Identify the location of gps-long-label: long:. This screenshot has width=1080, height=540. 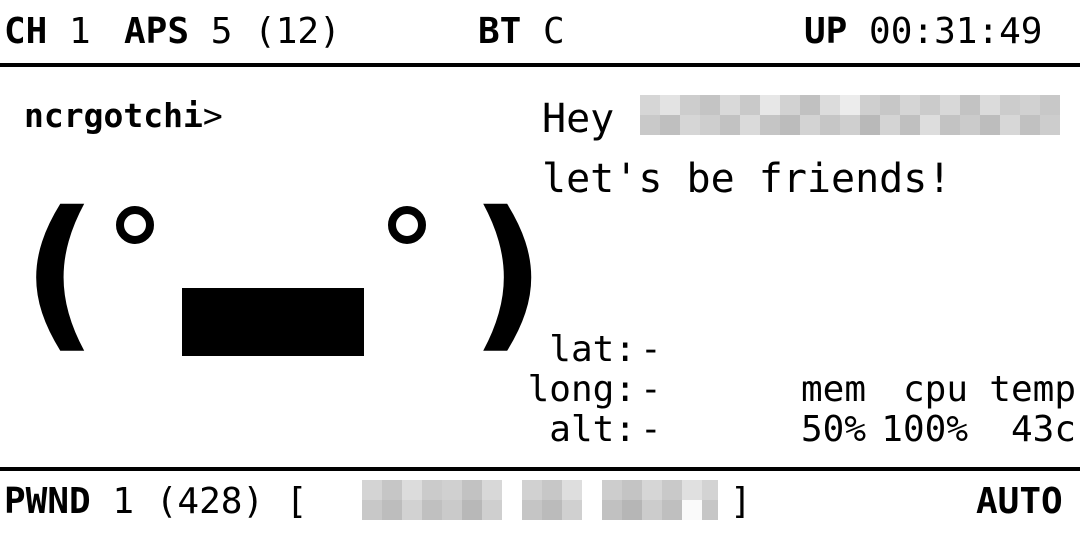
(581, 389).